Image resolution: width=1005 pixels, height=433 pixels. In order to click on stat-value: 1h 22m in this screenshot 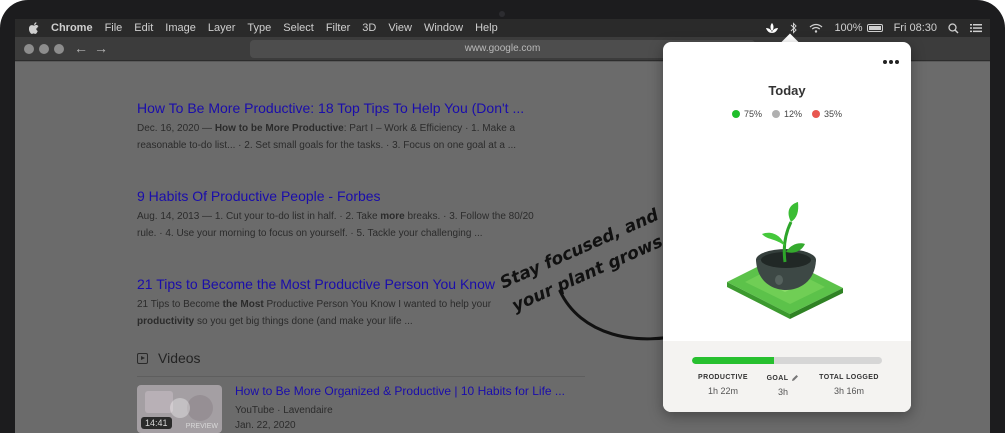, I will do `click(723, 391)`.